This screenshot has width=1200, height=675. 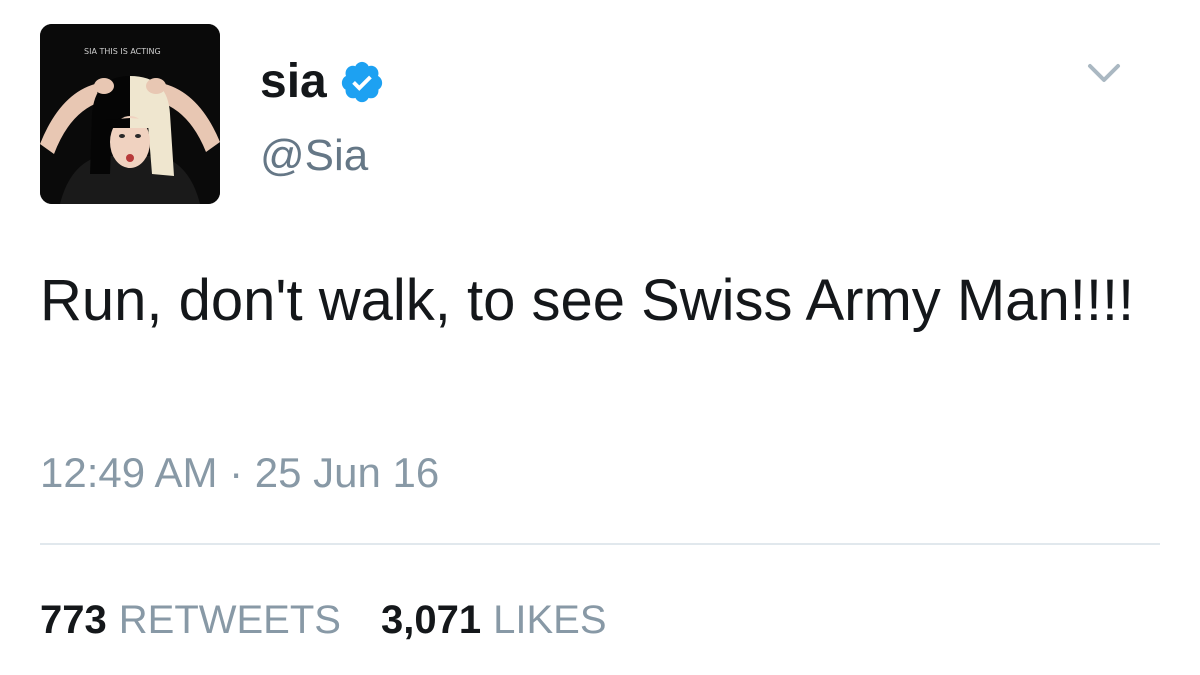 I want to click on user-handle: @Sia, so click(x=314, y=156).